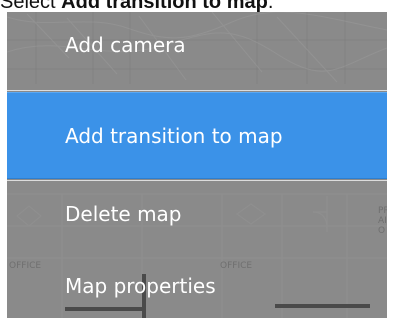  I want to click on menu-item-label: Add transition to map, so click(174, 136).